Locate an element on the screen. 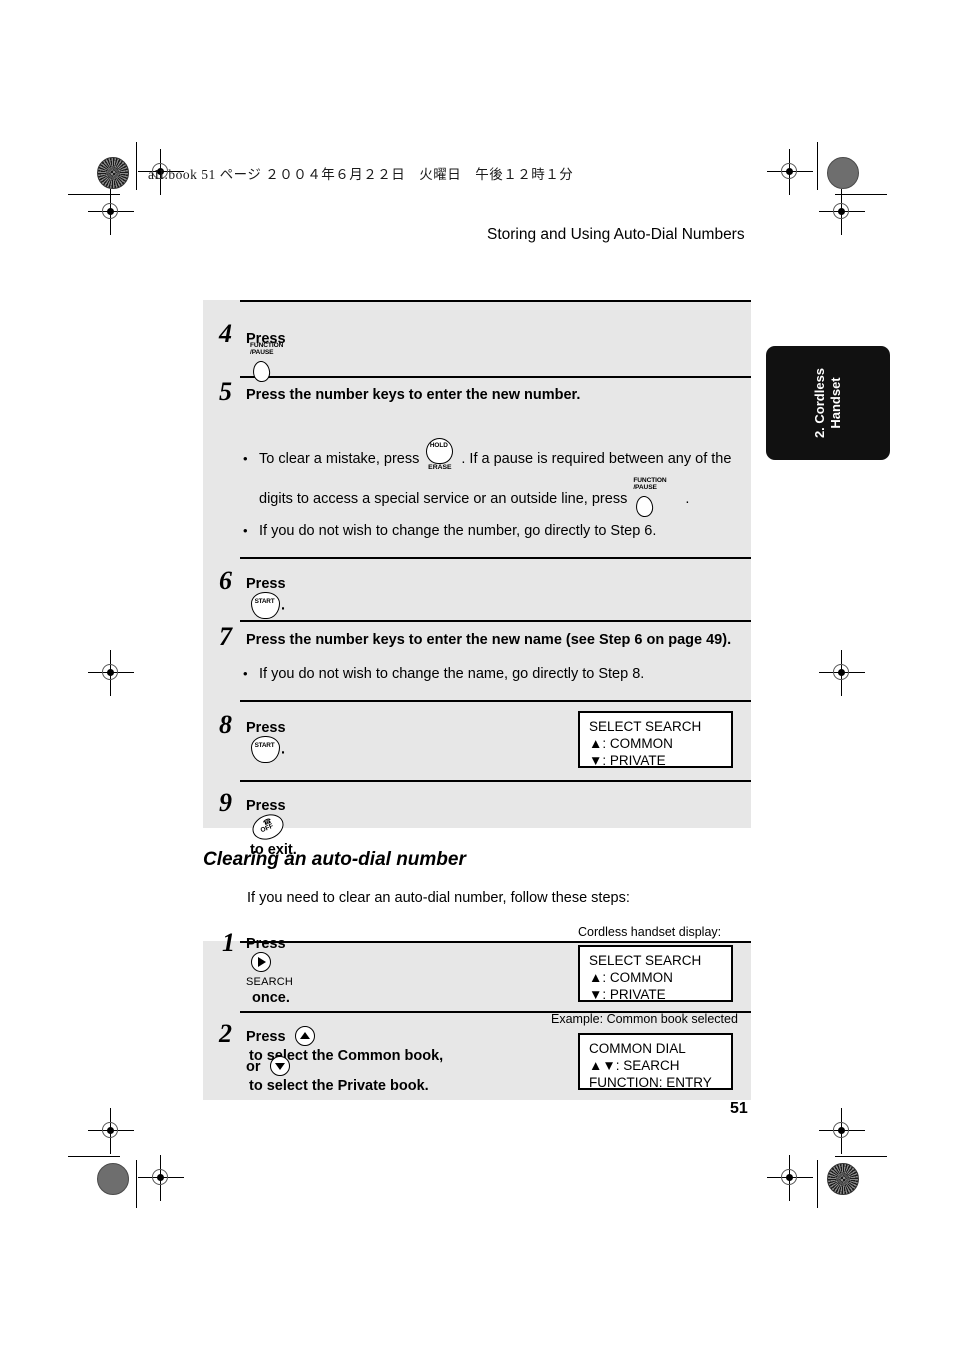 The image size is (954, 1351). lcd-caption-step2: Example: Common book selected is located at coordinates (644, 1019).